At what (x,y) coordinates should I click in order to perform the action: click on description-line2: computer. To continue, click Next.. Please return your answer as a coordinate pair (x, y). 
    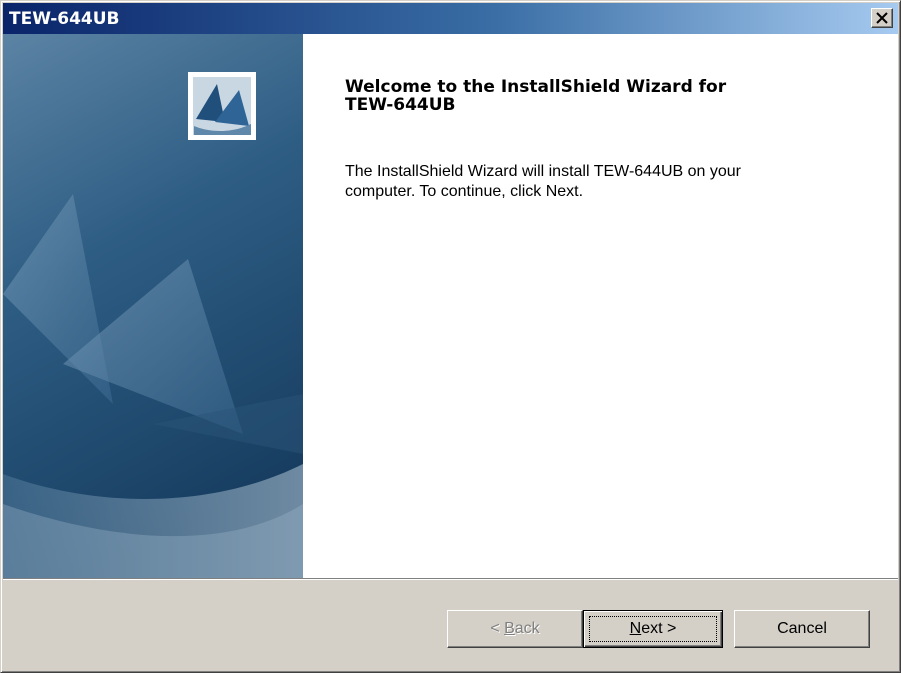
    Looking at the image, I should click on (464, 191).